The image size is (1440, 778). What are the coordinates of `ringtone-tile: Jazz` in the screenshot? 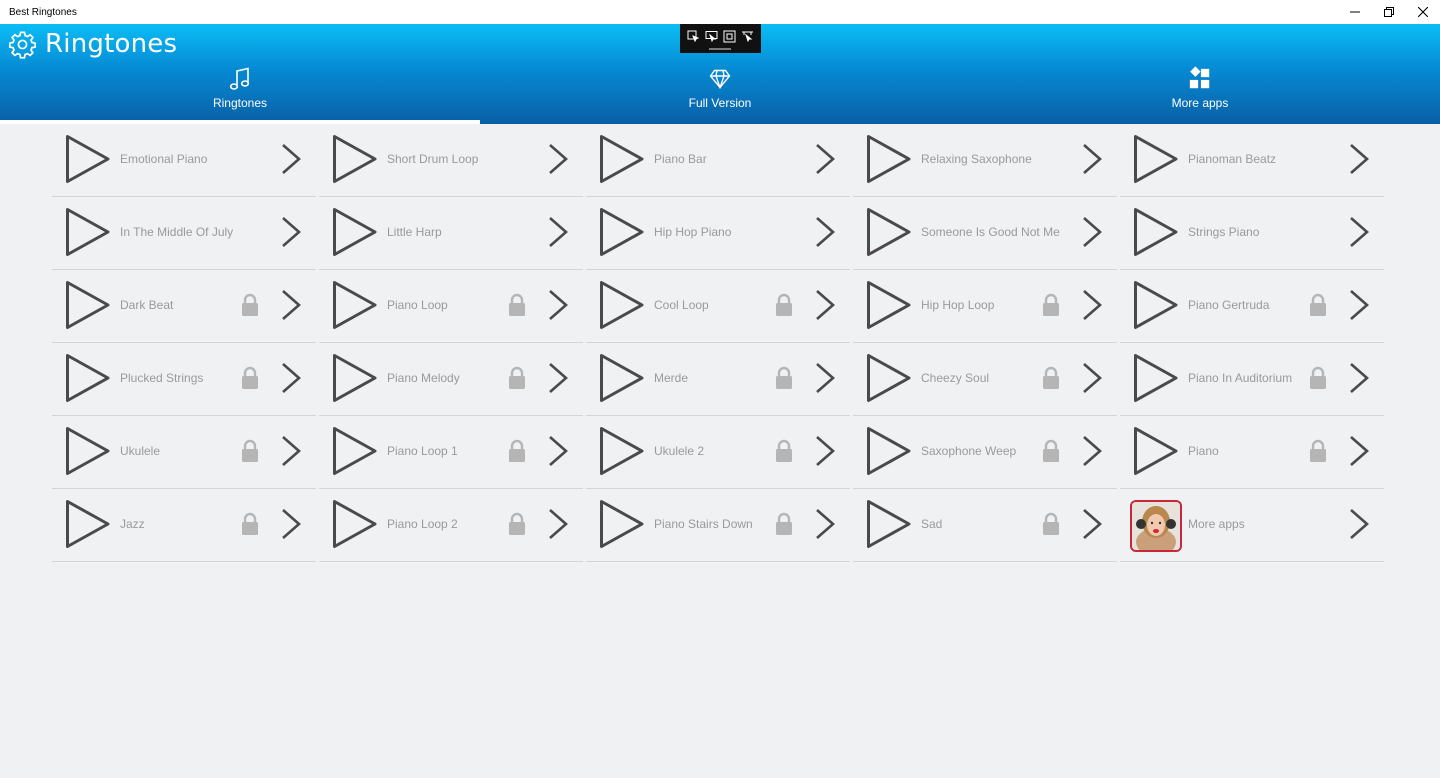 It's located at (184, 525).